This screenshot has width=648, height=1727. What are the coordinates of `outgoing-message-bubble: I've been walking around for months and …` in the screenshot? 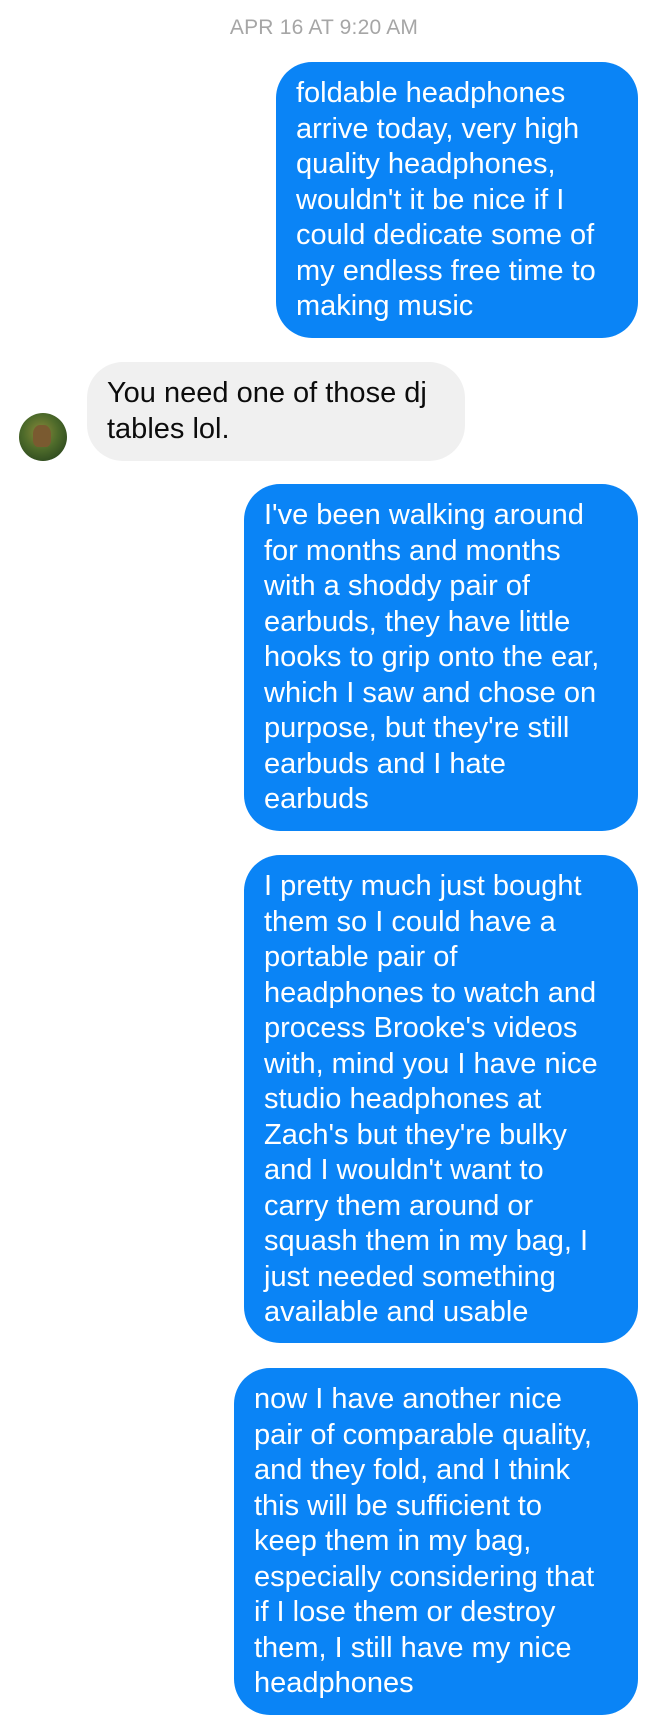 It's located at (441, 657).